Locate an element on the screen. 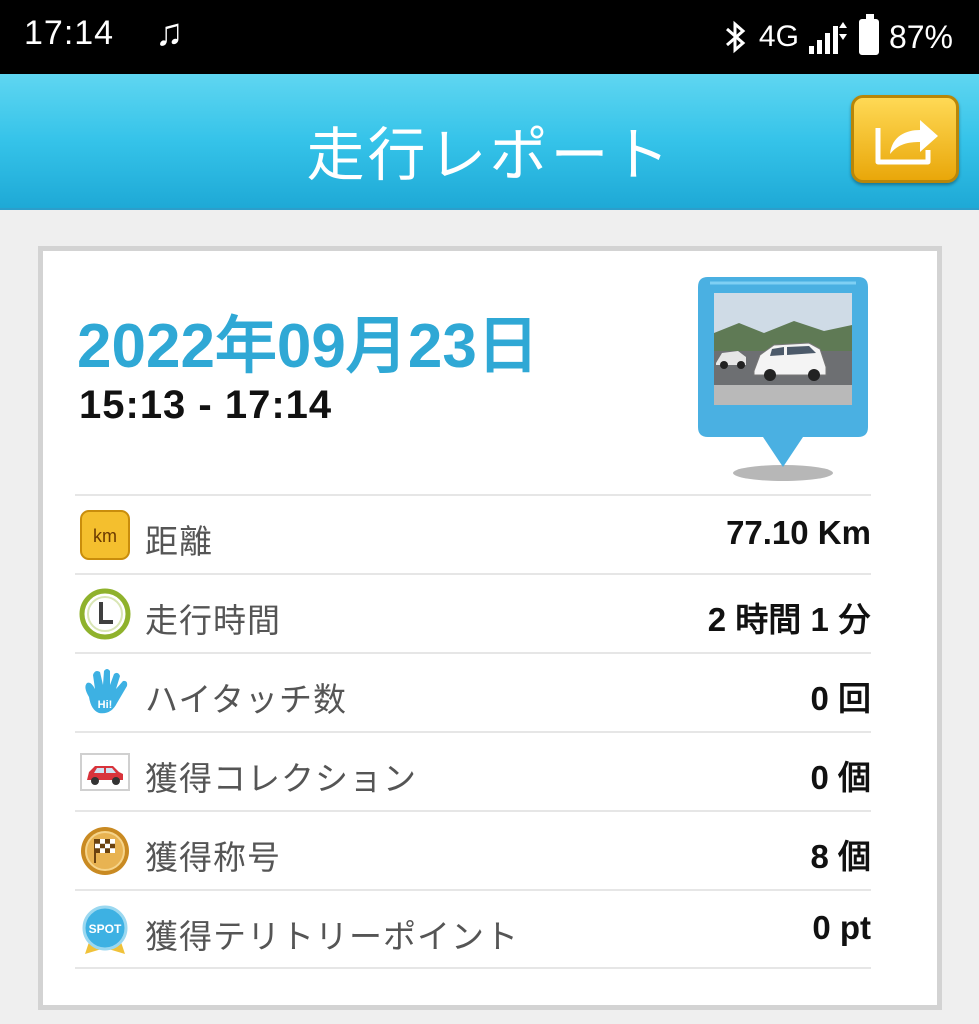 Image resolution: width=979 pixels, height=1024 pixels. report-date: 2022年09月23日 is located at coordinates (308, 346).